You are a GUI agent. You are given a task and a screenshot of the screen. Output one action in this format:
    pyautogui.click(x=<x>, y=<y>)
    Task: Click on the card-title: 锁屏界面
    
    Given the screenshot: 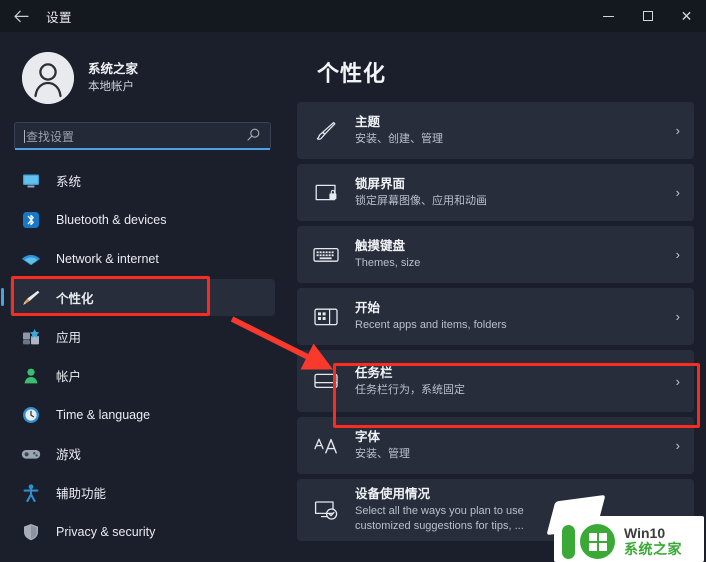 What is the action you would take?
    pyautogui.click(x=380, y=184)
    